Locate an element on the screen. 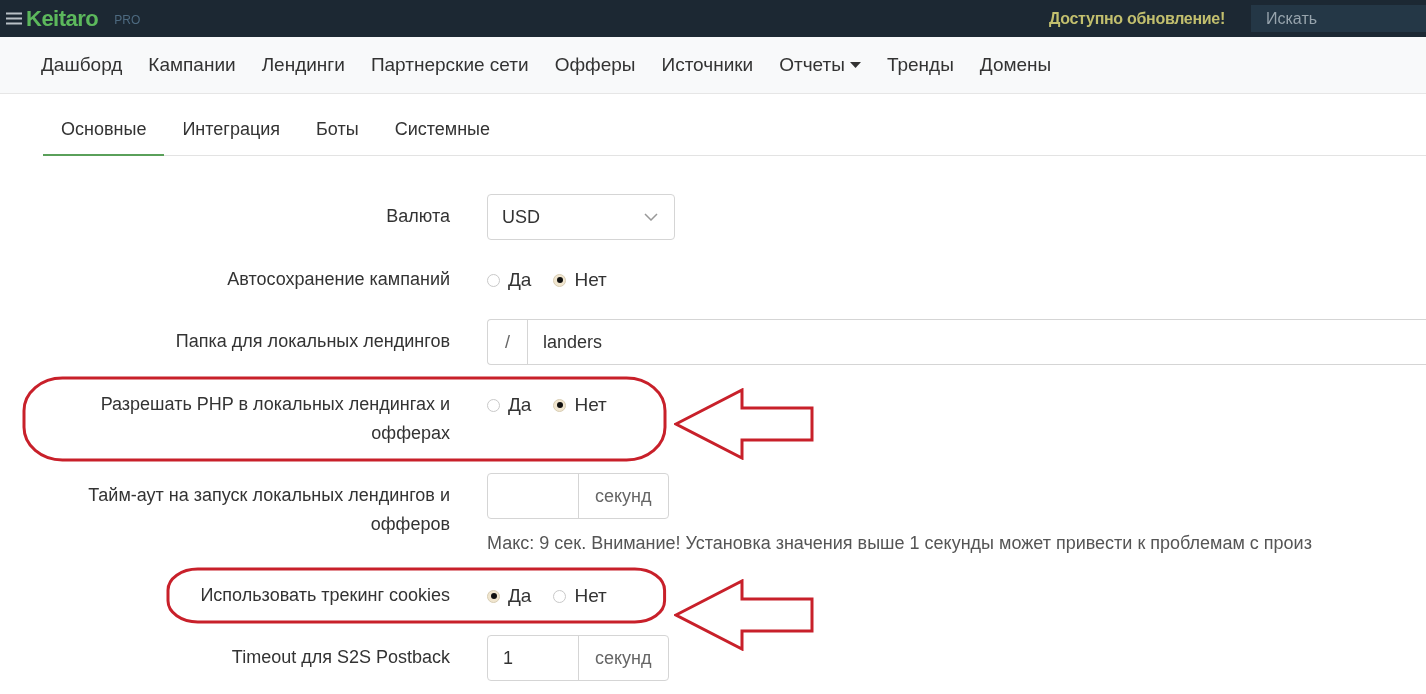  menu-icon is located at coordinates (14, 18).